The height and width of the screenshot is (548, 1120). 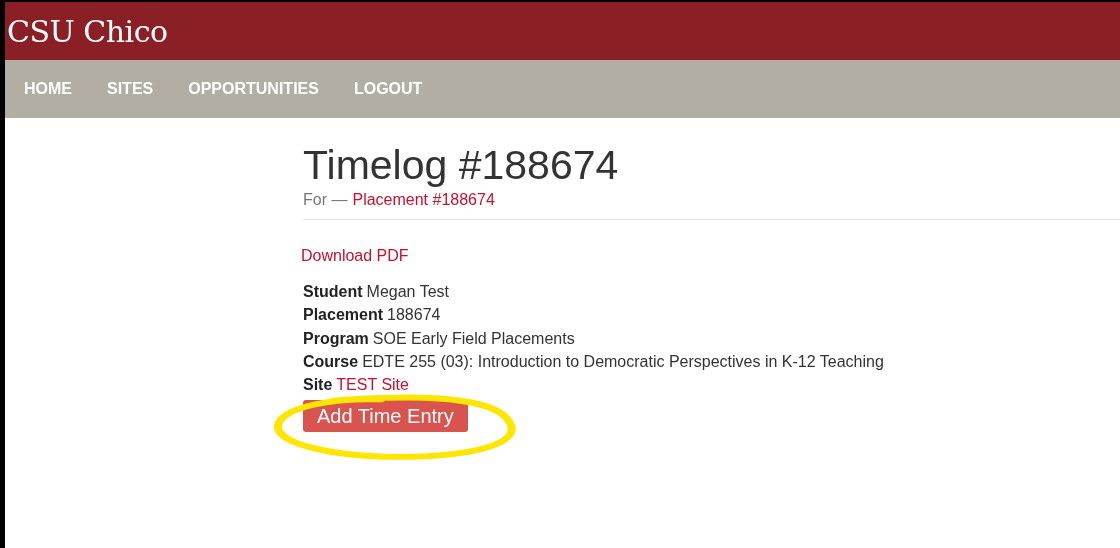 What do you see at coordinates (372, 385) in the screenshot?
I see `detail-link: TEST Site` at bounding box center [372, 385].